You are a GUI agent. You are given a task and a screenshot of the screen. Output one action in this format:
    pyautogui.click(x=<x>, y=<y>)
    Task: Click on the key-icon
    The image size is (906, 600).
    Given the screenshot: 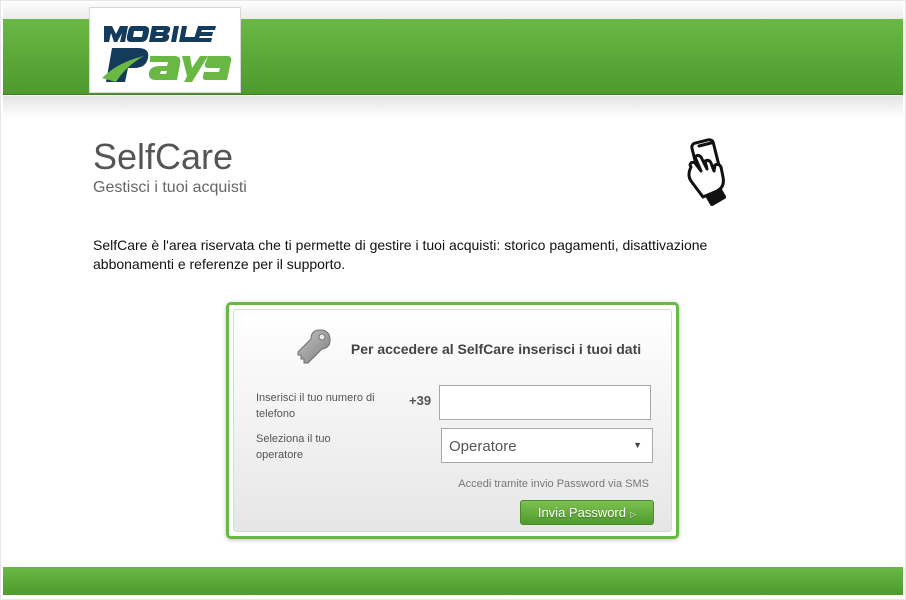 What is the action you would take?
    pyautogui.click(x=314, y=349)
    